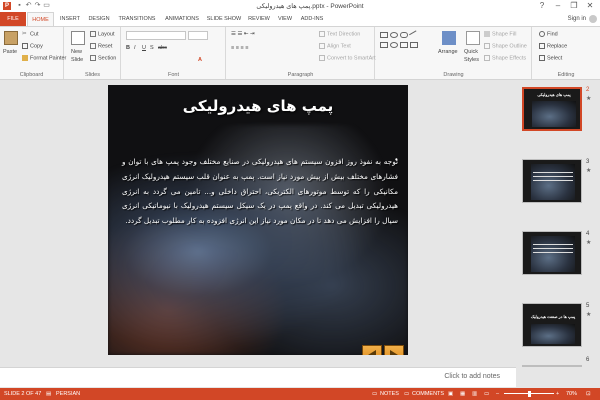 The height and width of the screenshot is (400, 600). Describe the element at coordinates (593, 19) in the screenshot. I see `user-icon` at that location.